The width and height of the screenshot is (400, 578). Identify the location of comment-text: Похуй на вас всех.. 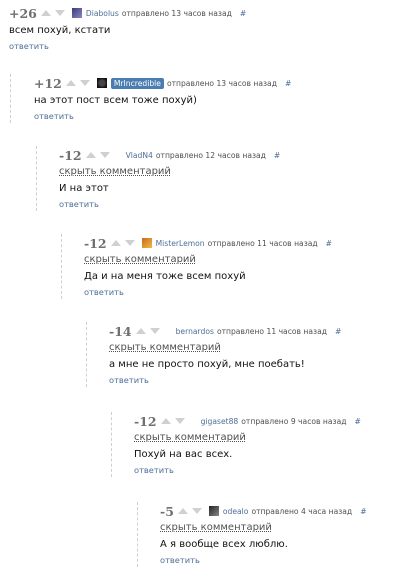
(183, 454).